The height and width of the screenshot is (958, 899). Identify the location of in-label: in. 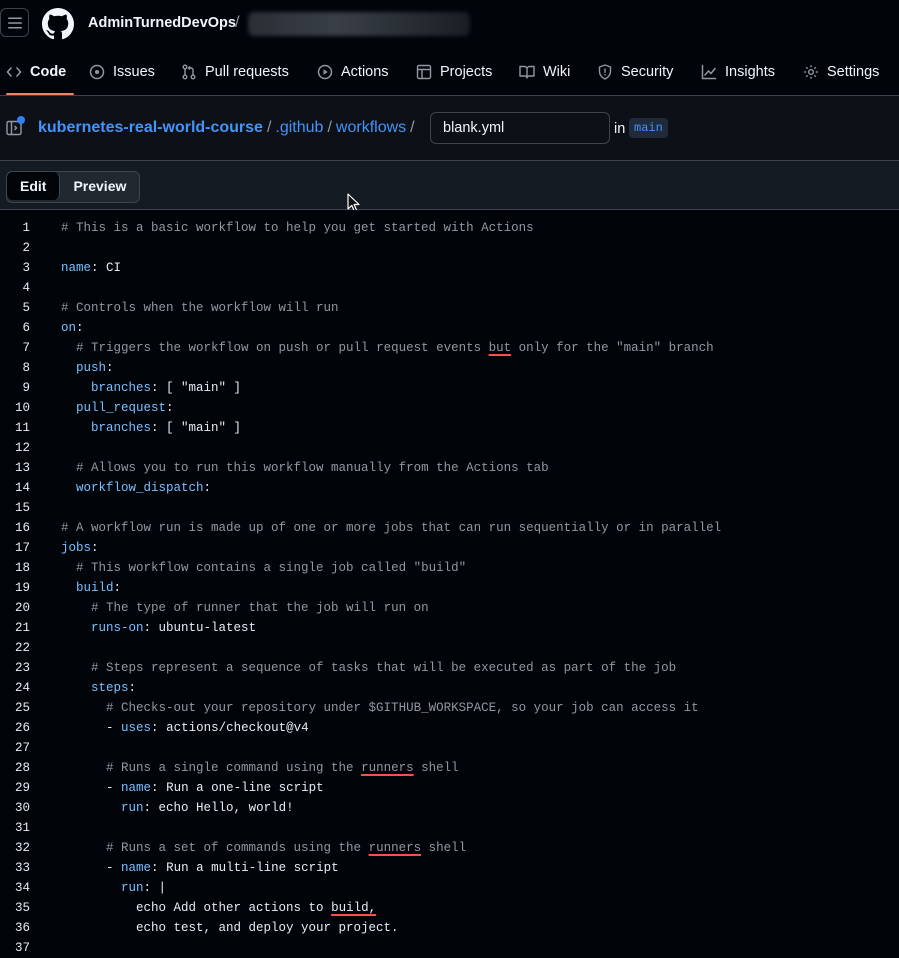
(620, 129).